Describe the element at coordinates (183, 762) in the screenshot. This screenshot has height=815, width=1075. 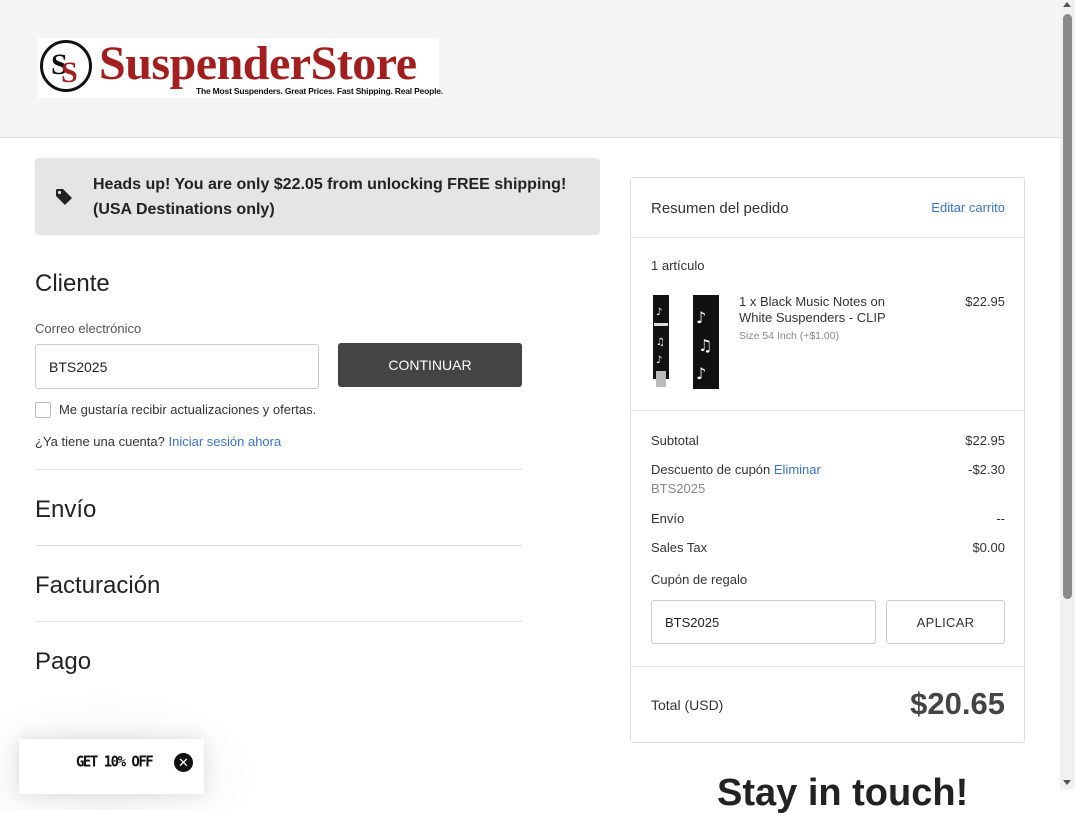
I see `close-icon: ✕` at that location.